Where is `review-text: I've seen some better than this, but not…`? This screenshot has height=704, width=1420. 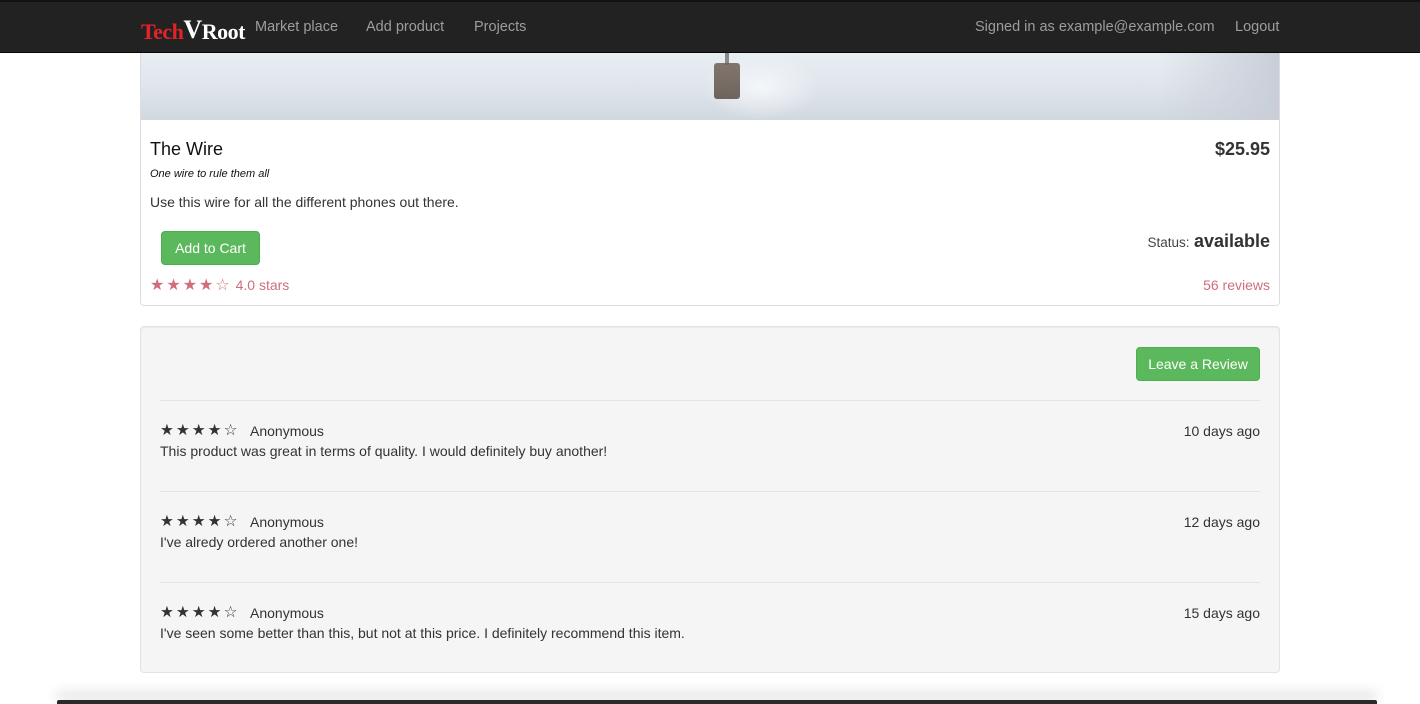 review-text: I've seen some better than this, but not… is located at coordinates (422, 633).